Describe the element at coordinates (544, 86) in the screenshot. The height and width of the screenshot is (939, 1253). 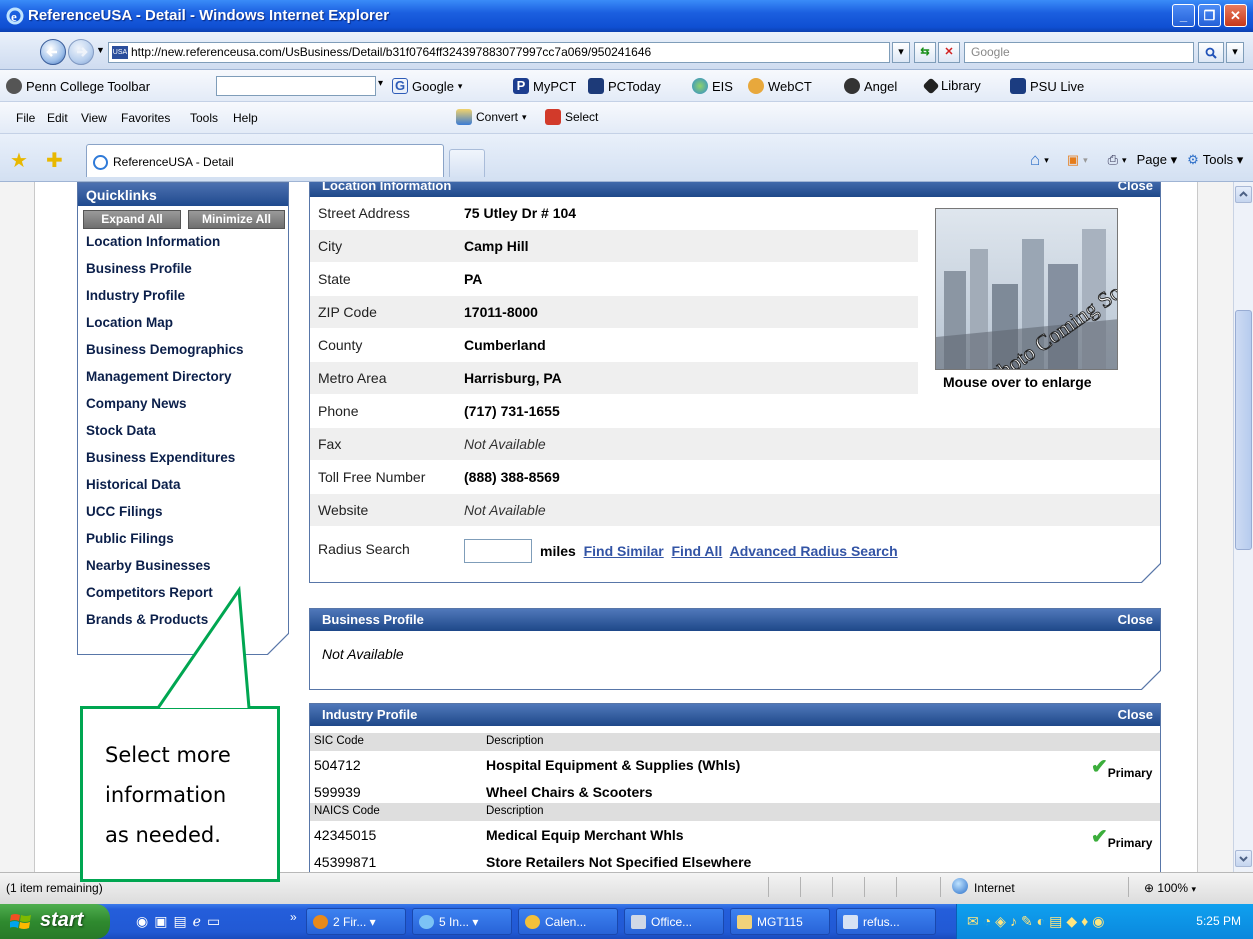
I see `toolbar-link-mypct: P MyPCT` at that location.